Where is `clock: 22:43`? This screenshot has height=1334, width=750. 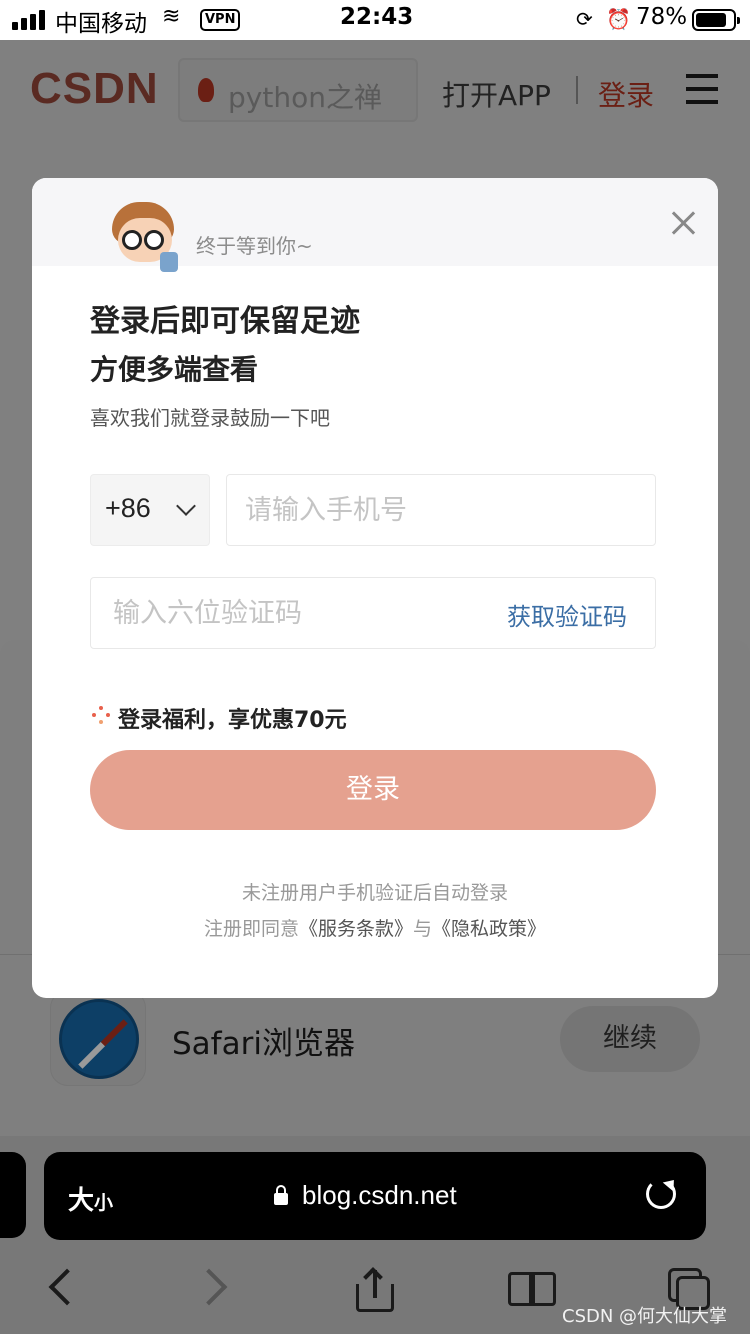
clock: 22:43 is located at coordinates (377, 17).